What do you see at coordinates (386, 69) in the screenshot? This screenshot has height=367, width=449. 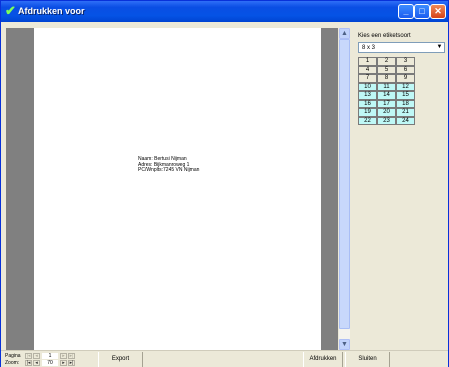 I see `label-cell: 5` at bounding box center [386, 69].